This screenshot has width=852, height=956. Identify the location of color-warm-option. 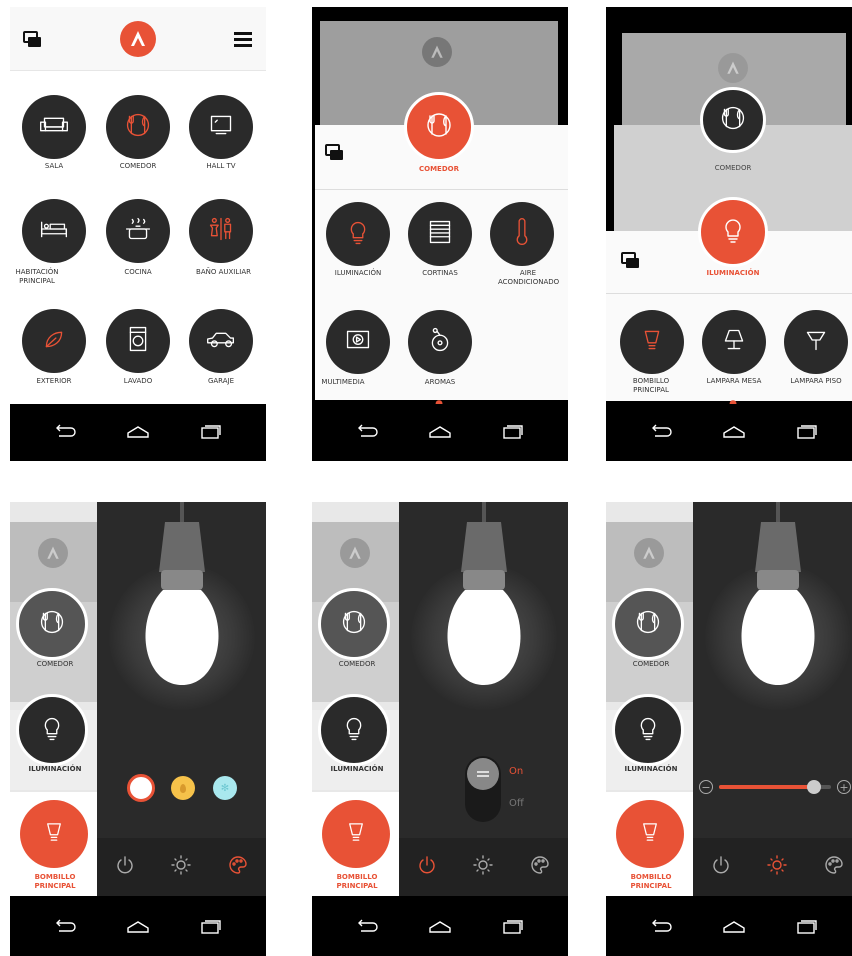
(183, 788).